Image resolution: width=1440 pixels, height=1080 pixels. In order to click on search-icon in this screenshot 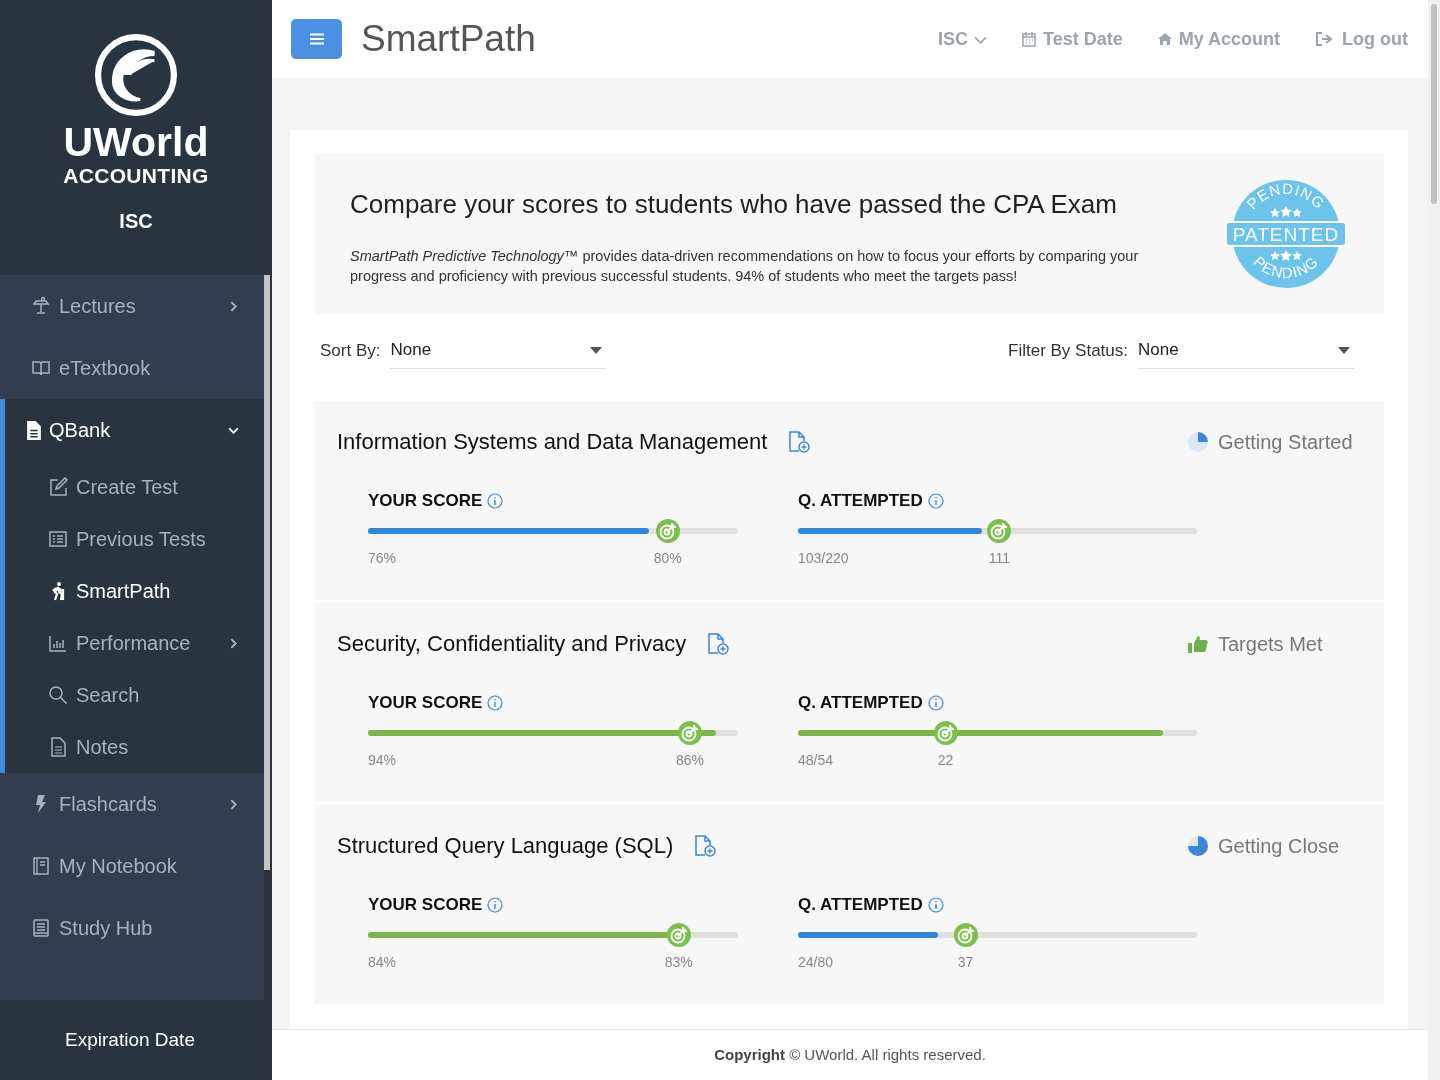, I will do `click(58, 695)`.